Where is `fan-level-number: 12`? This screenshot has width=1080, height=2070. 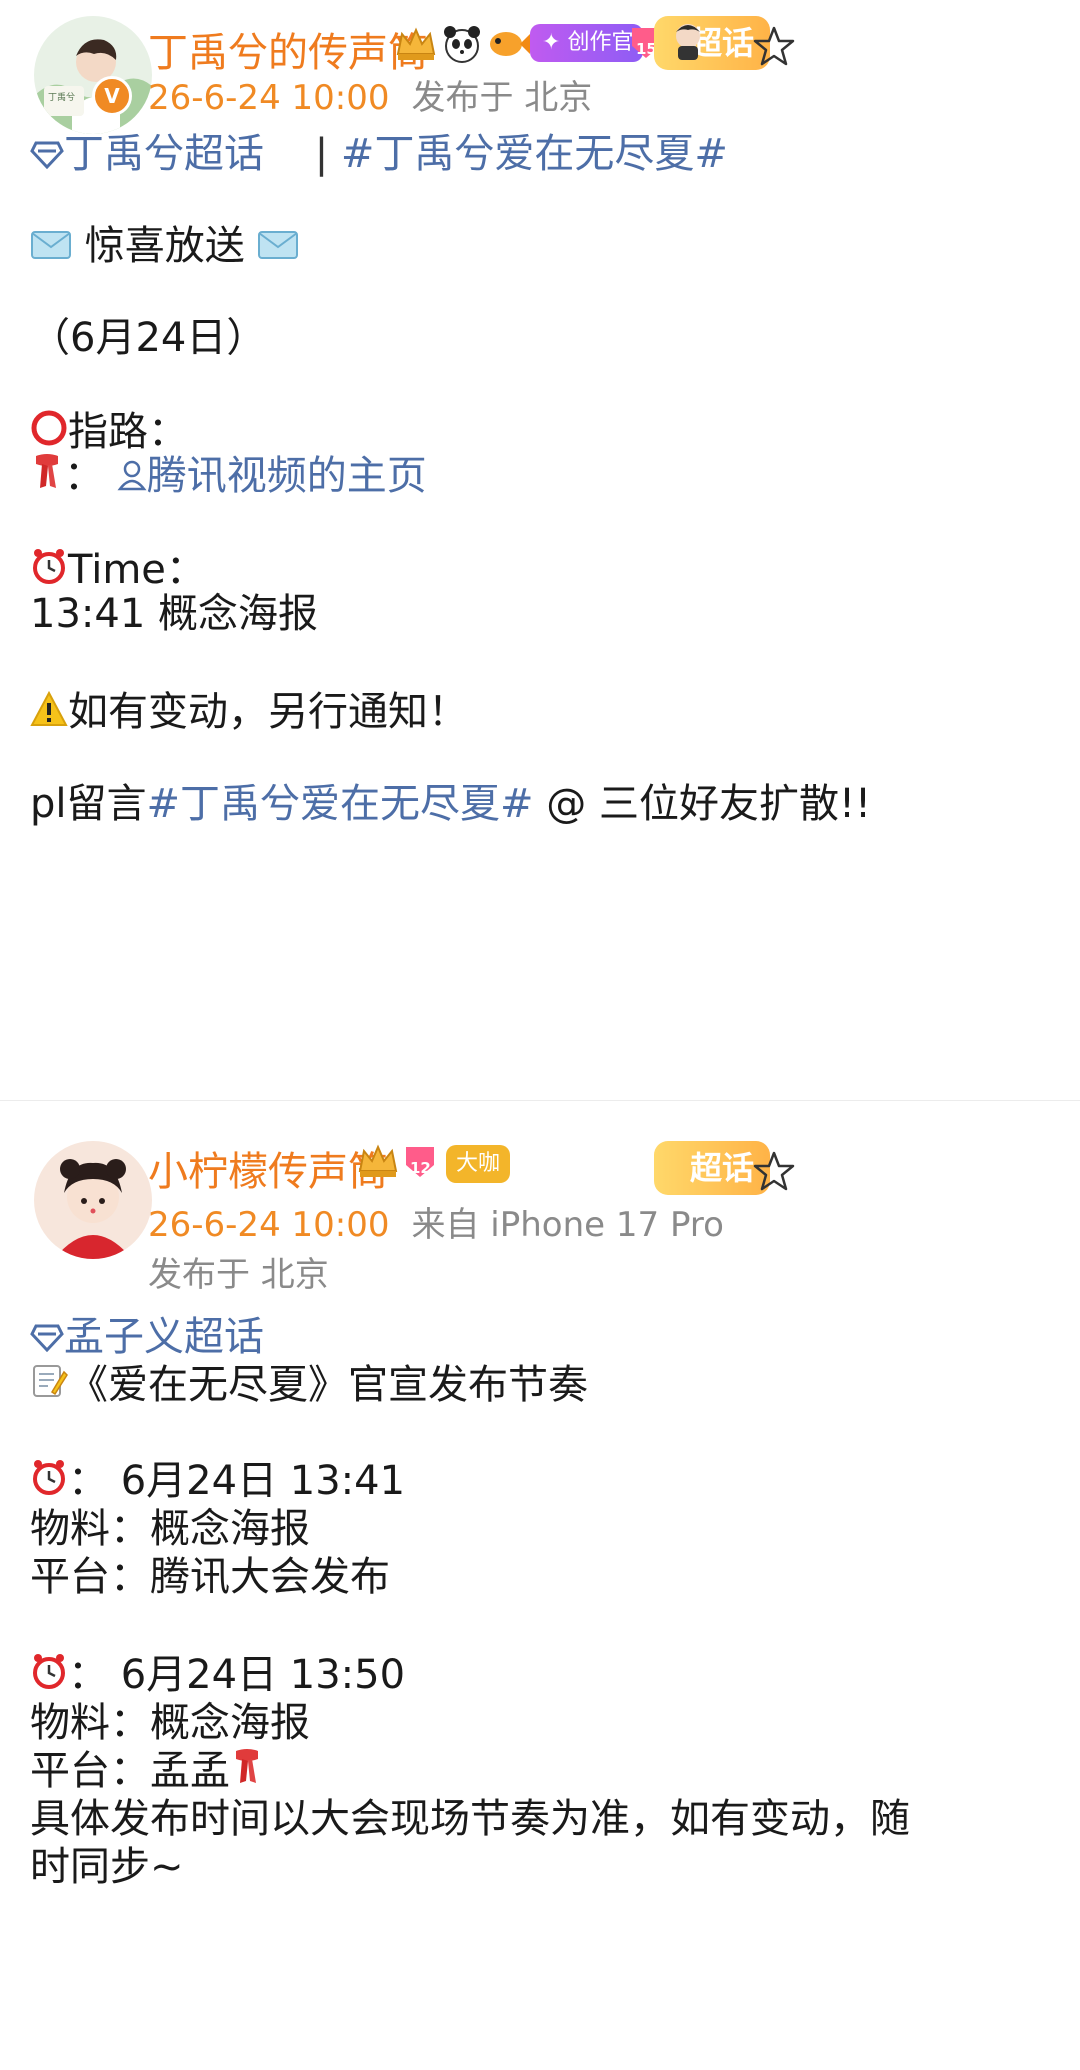 fan-level-number: 12 is located at coordinates (420, 1168).